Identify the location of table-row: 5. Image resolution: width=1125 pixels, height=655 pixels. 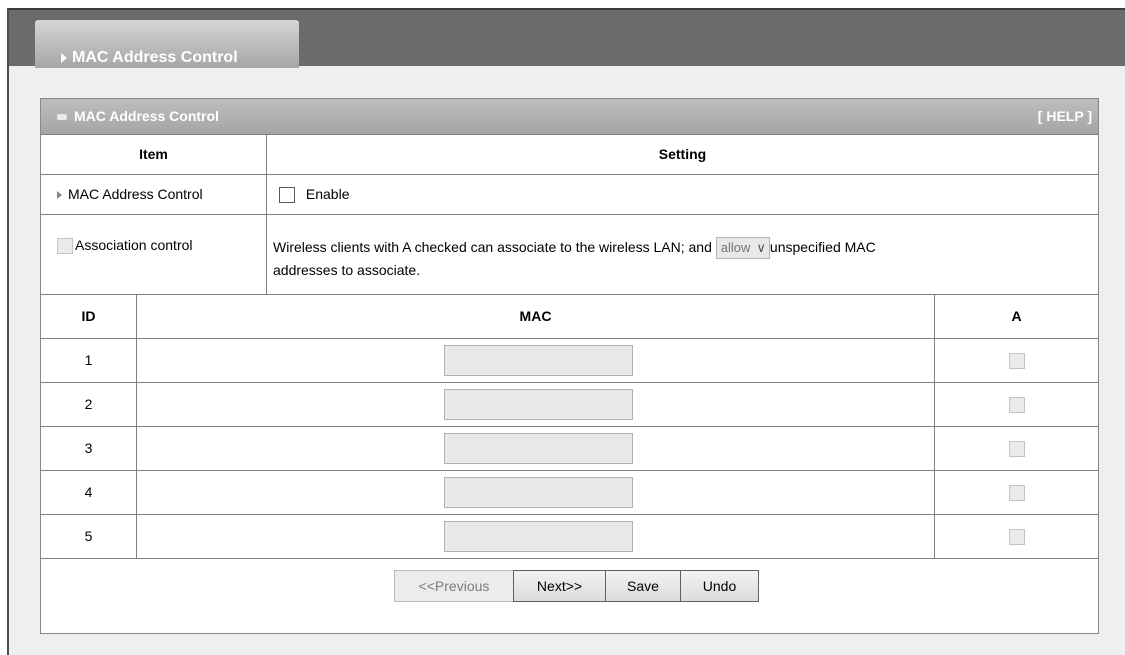
(569, 536).